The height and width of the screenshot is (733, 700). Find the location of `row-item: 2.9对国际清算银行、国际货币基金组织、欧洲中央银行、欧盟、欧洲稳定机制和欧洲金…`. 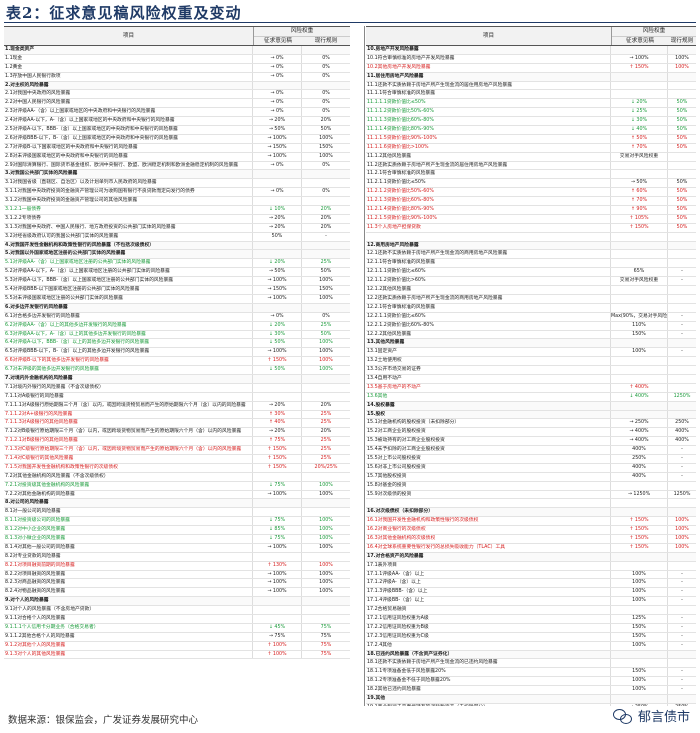

row-item: 2.9对国际清算银行、国际货币基金组织、欧洲中央银行、欧盟、欧洲稳定机制和欧洲金… is located at coordinates (122, 165).